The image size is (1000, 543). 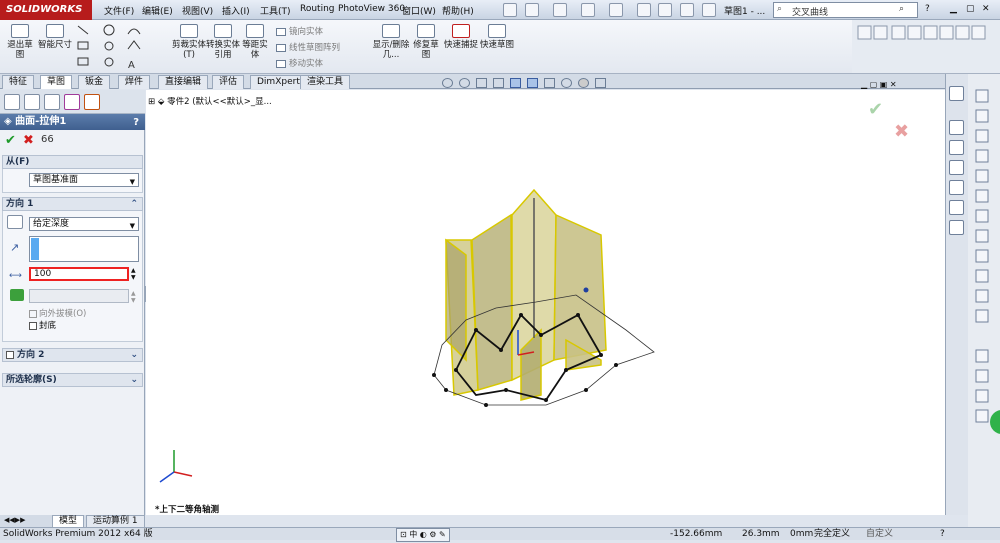 I want to click on view-orientation-icon, so click(x=515, y=83).